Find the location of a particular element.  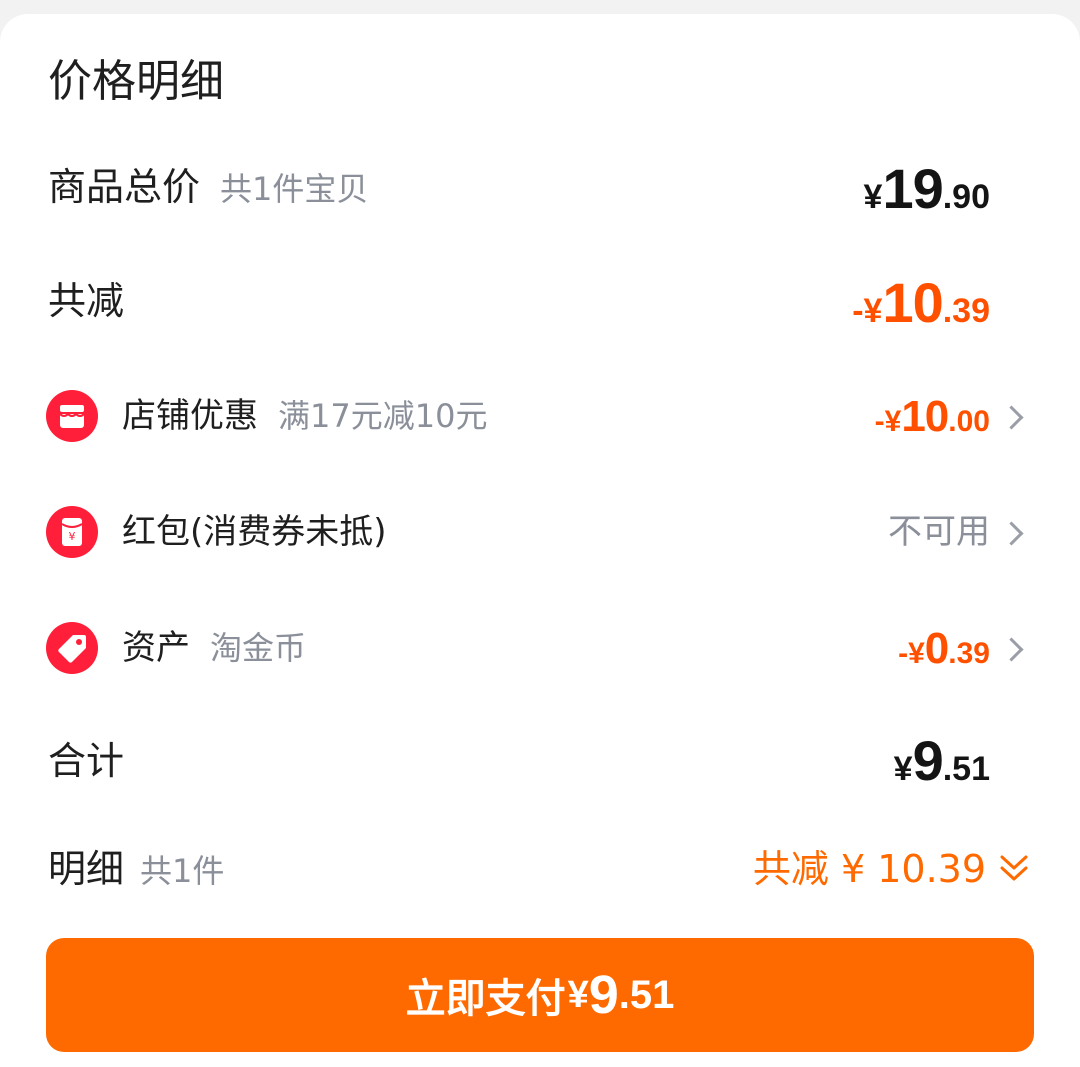

sum-price: ¥ 9 .51 is located at coordinates (942, 760).